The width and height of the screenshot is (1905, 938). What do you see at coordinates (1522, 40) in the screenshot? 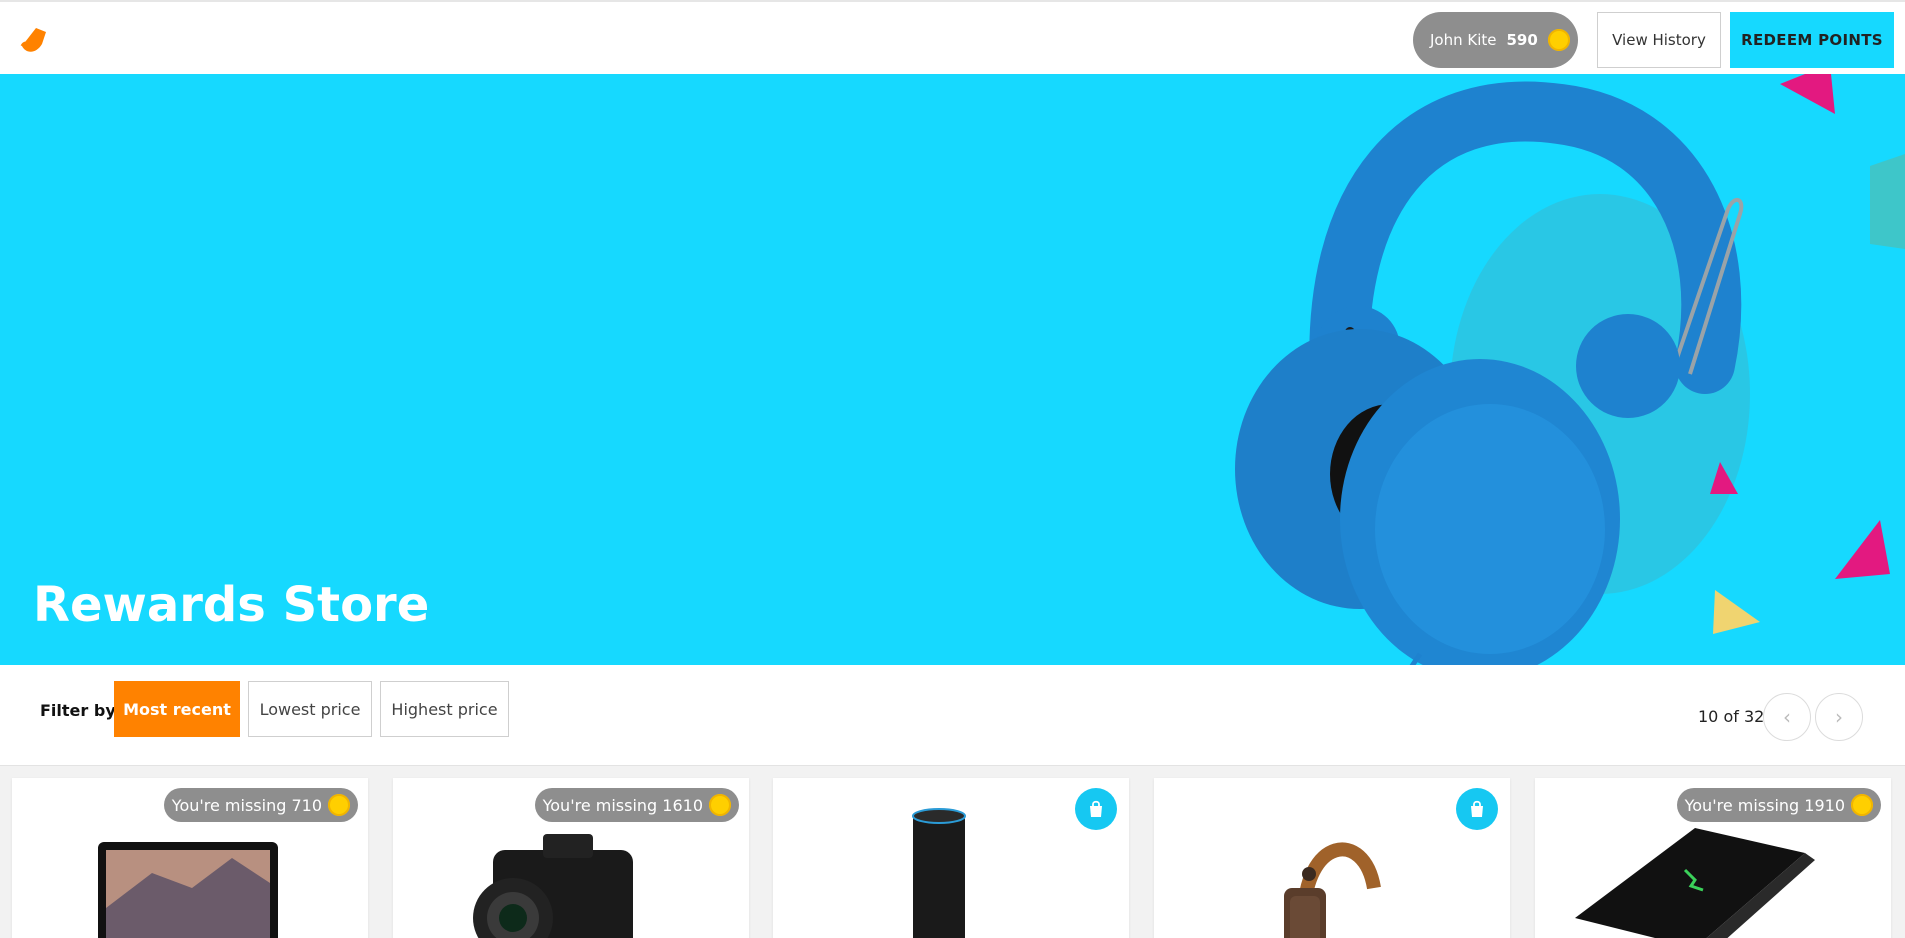
I see `user-points: 590` at bounding box center [1522, 40].